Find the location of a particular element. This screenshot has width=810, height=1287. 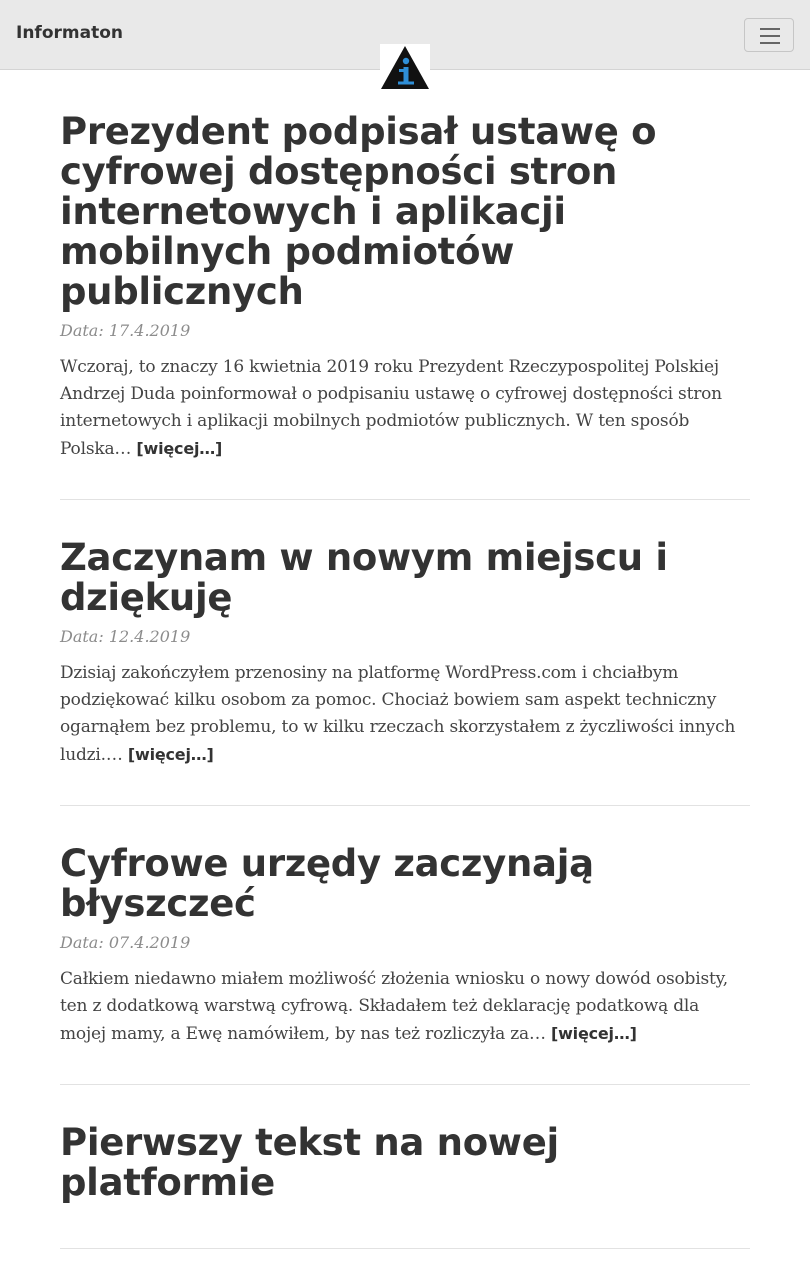

post-title-link: Cyfrowe urzędy zaczynają błyszczeć is located at coordinates (327, 883).